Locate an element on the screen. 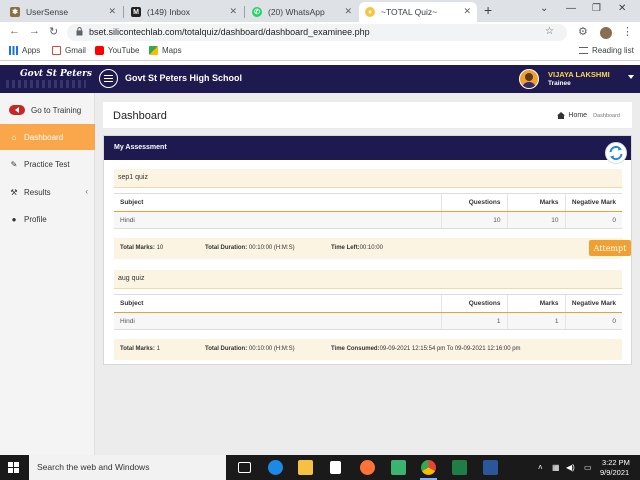  keyboard-icon: ▭ is located at coordinates (588, 467).